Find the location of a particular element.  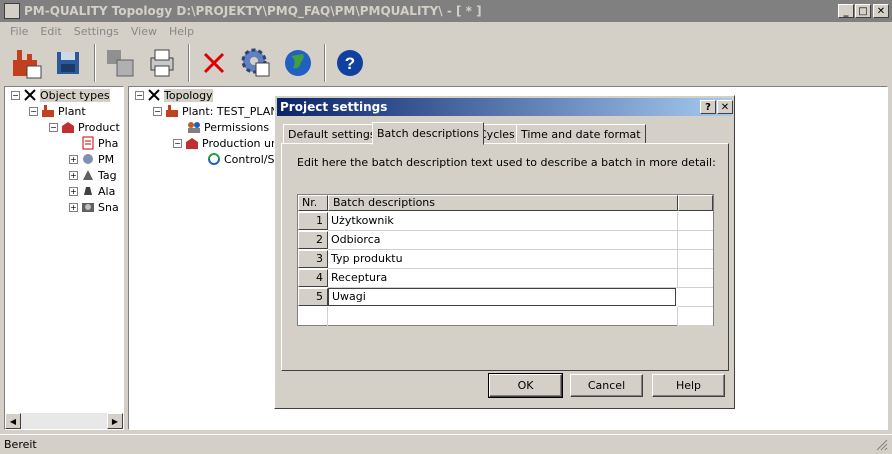

row-number: 1 is located at coordinates (313, 221).